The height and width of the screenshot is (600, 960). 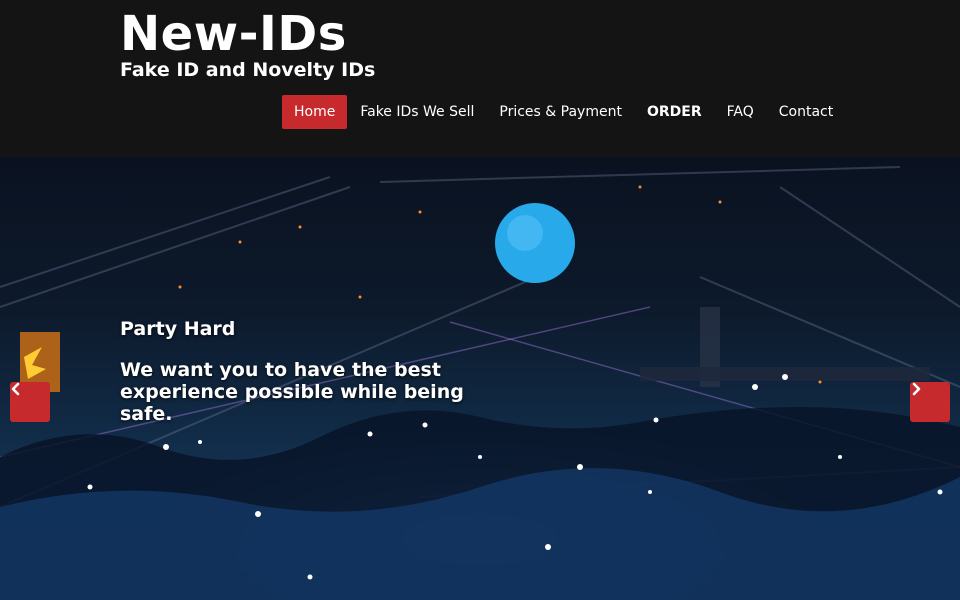 What do you see at coordinates (178, 329) in the screenshot?
I see `slide-caption-title: Party Hard` at bounding box center [178, 329].